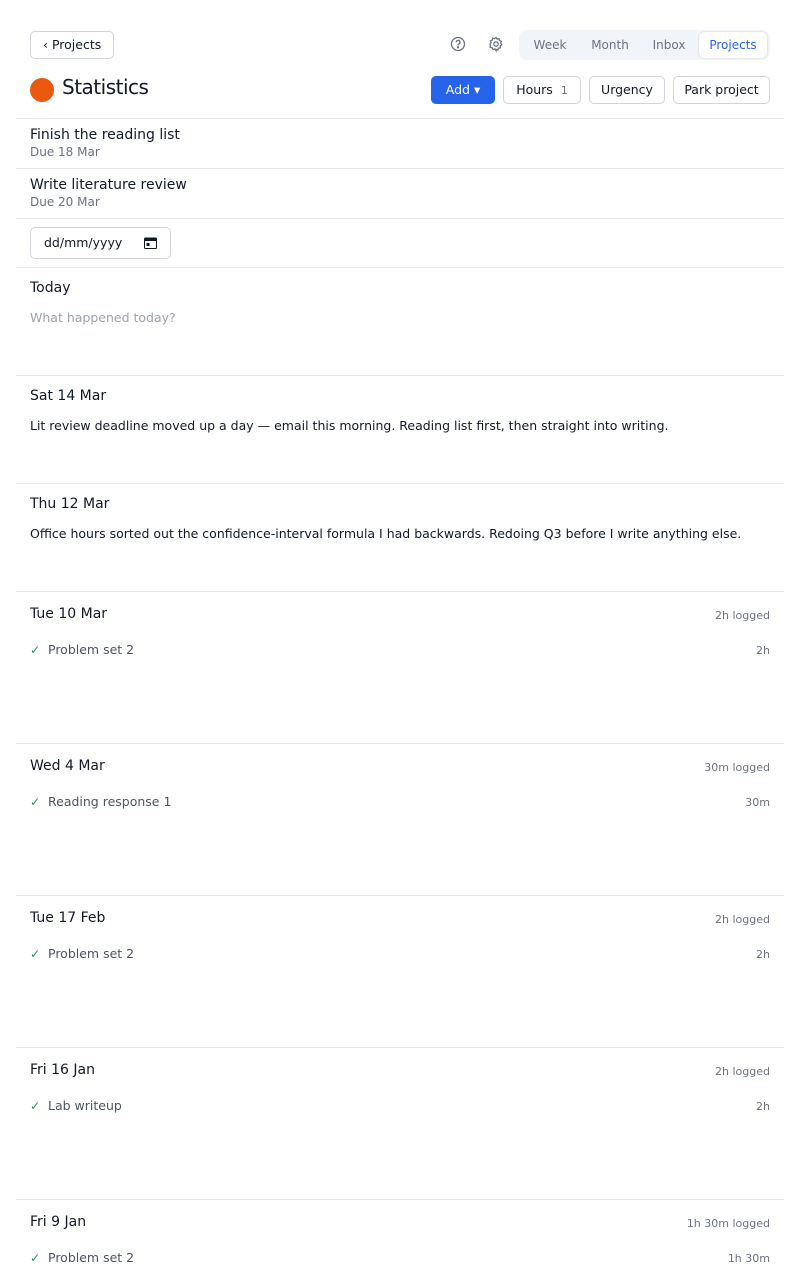 The width and height of the screenshot is (800, 1280). I want to click on today-note-input: What happened today?, so click(103, 317).